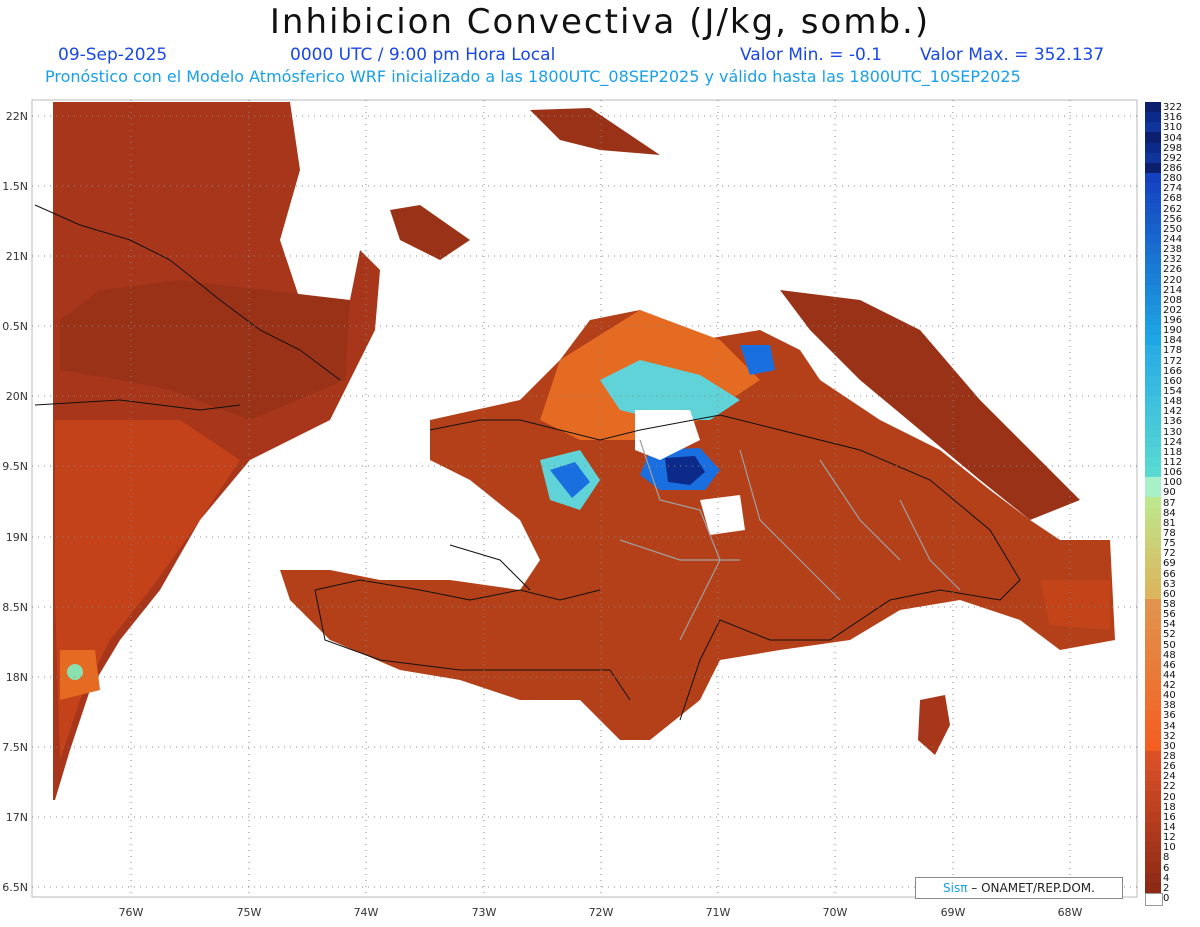 This screenshot has height=927, width=1200. Describe the element at coordinates (1033, 888) in the screenshot. I see `credit-text: – ONAMET/REP.DOM.` at that location.